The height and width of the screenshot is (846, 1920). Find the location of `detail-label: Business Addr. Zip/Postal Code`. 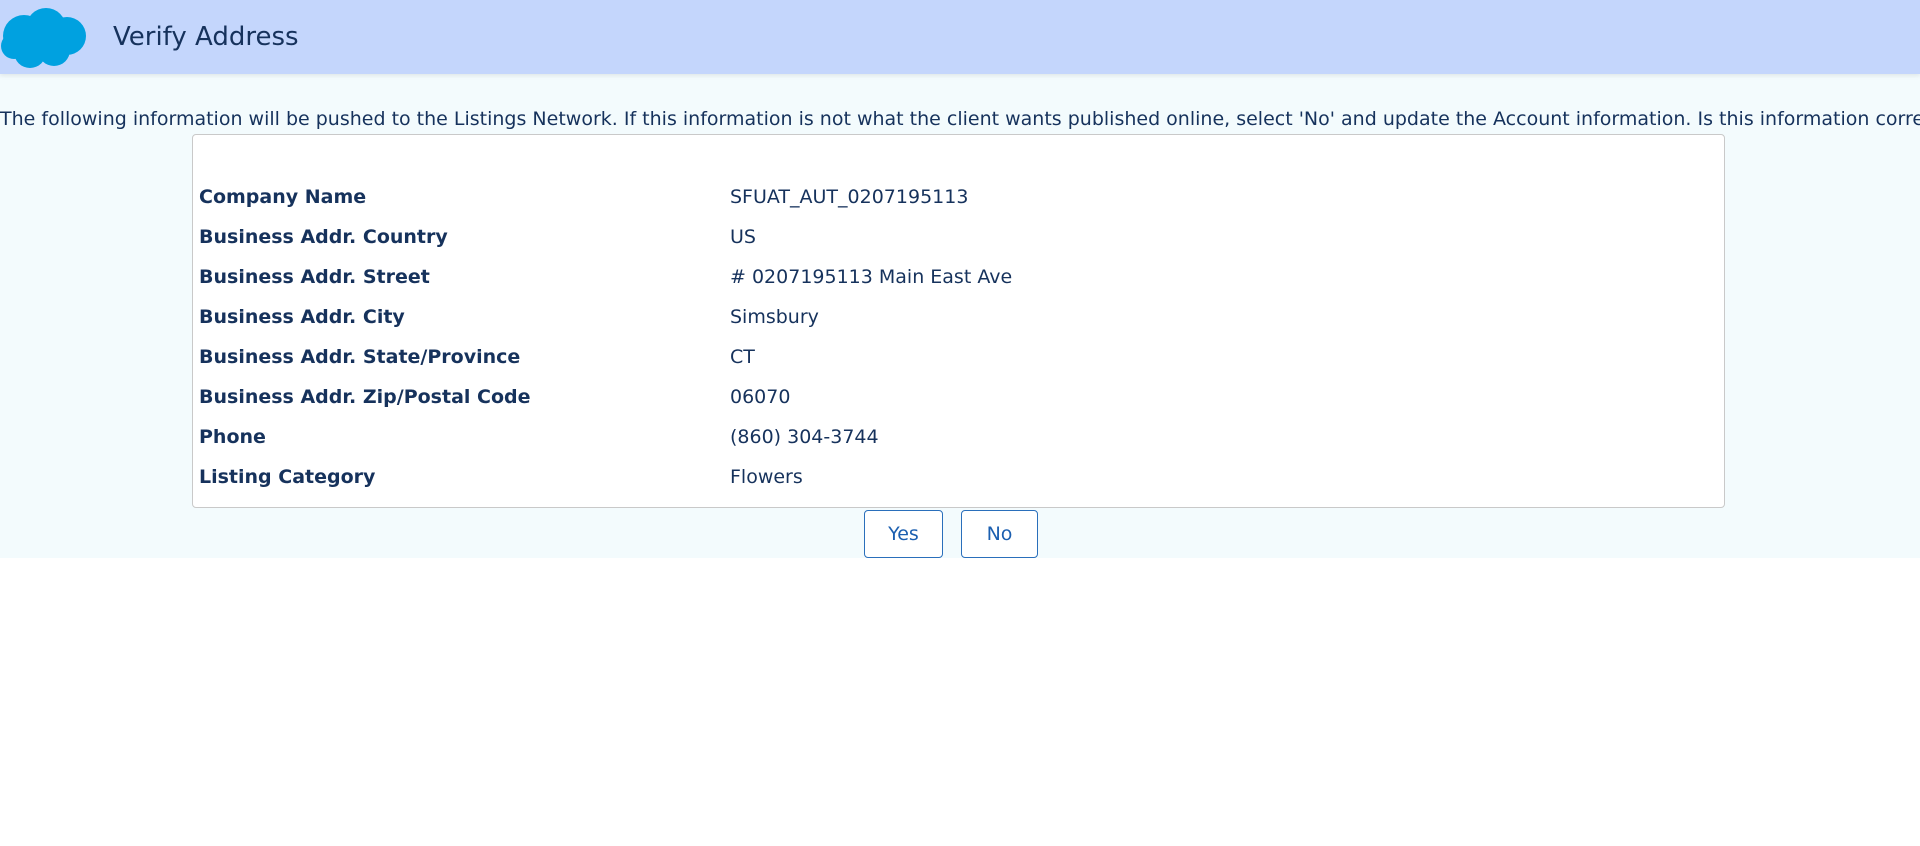

detail-label: Business Addr. Zip/Postal Code is located at coordinates (365, 397).